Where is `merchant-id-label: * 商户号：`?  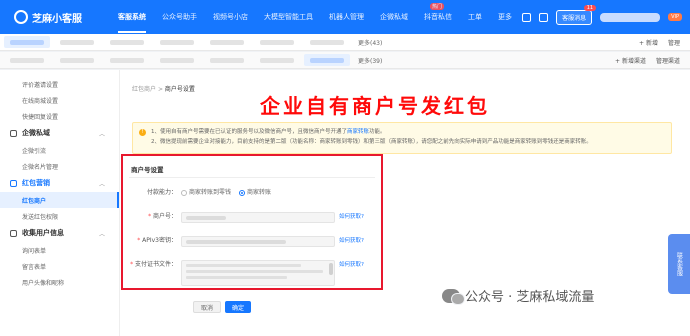
merchant-id-label: * 商户号： is located at coordinates (152, 217).